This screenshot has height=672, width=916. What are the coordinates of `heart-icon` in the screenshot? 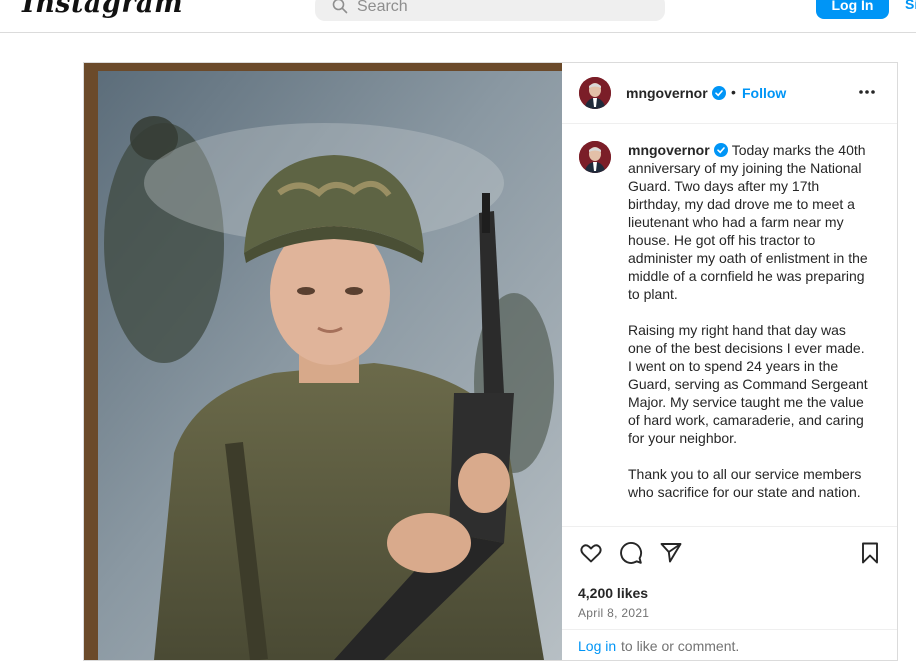 It's located at (591, 553).